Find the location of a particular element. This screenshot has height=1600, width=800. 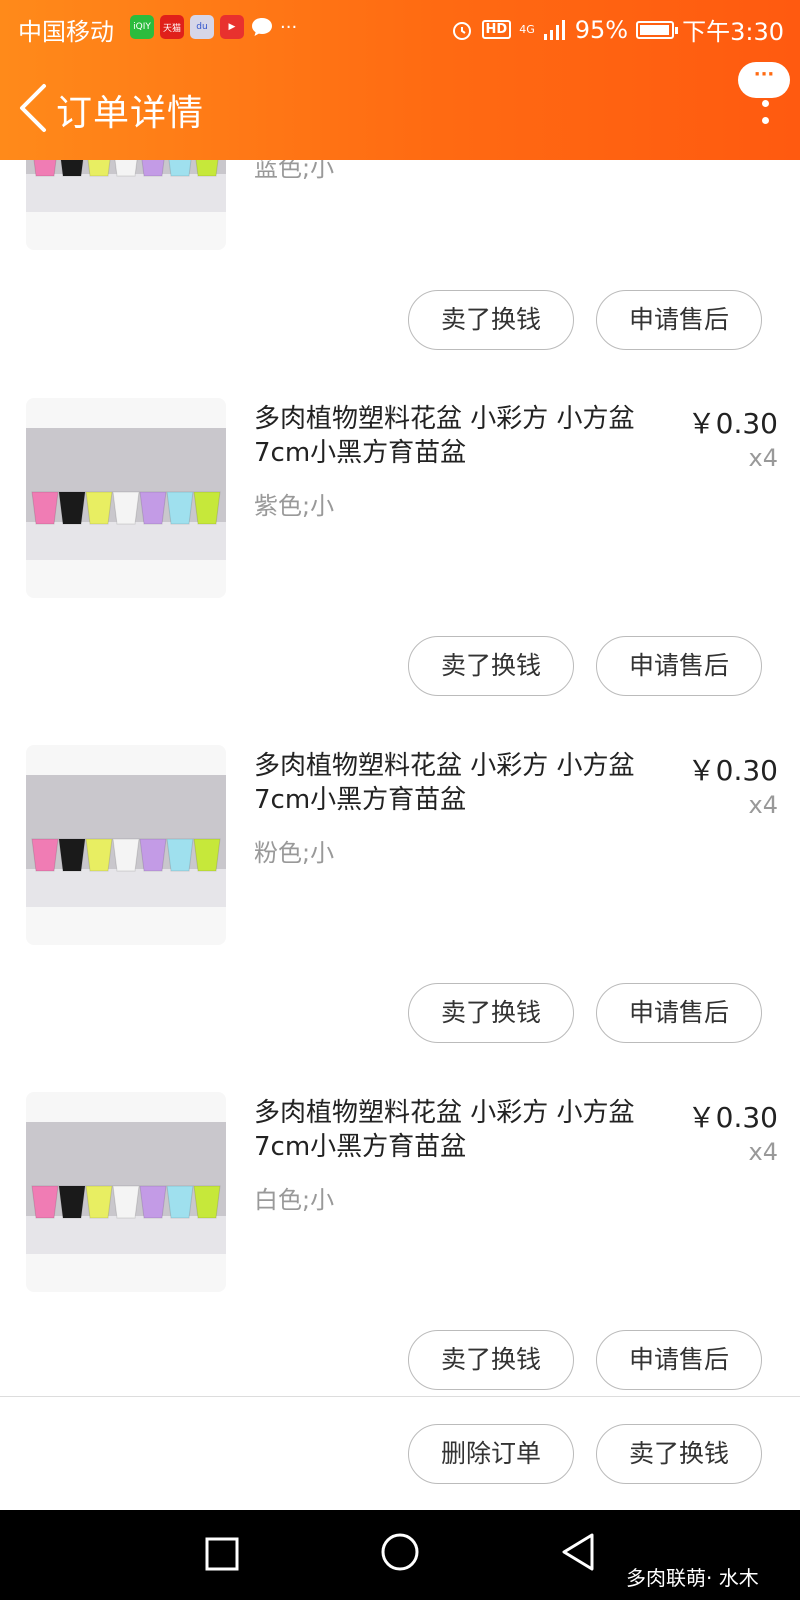

signal-icon is located at coordinates (554, 29).